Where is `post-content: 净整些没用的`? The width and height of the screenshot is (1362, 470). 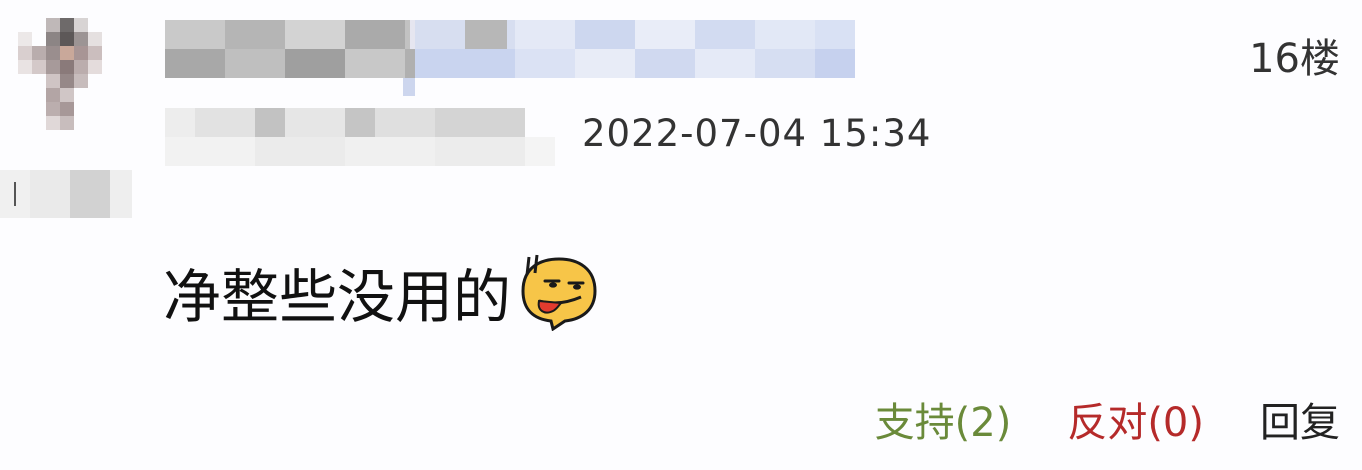
post-content: 净整些没用的 is located at coordinates (381, 292).